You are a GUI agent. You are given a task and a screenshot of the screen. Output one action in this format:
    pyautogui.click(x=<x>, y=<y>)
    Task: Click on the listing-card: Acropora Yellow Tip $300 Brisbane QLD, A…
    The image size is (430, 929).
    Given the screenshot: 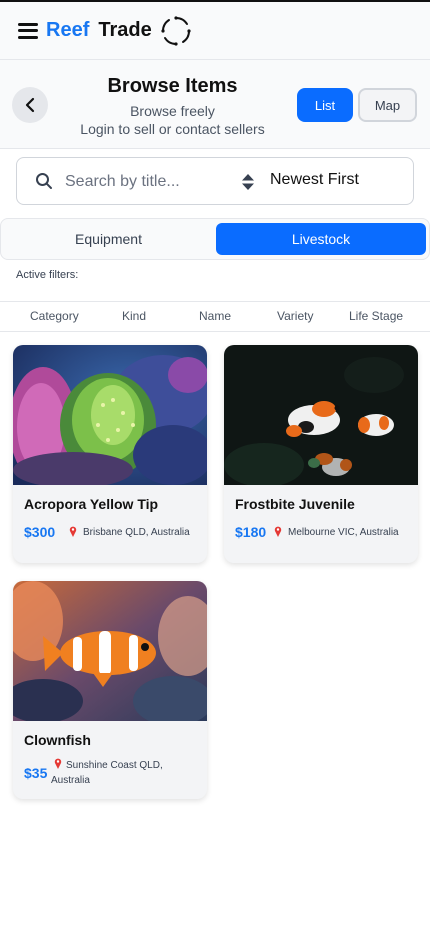 What is the action you would take?
    pyautogui.click(x=110, y=454)
    